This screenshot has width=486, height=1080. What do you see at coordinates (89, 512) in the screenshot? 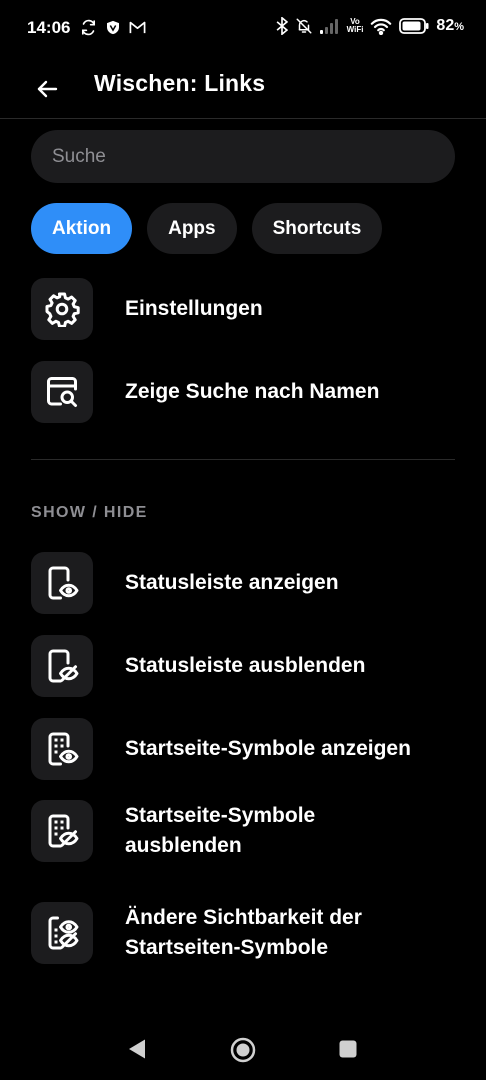
I see `section-header-show-hide: SHOW / HIDE` at bounding box center [89, 512].